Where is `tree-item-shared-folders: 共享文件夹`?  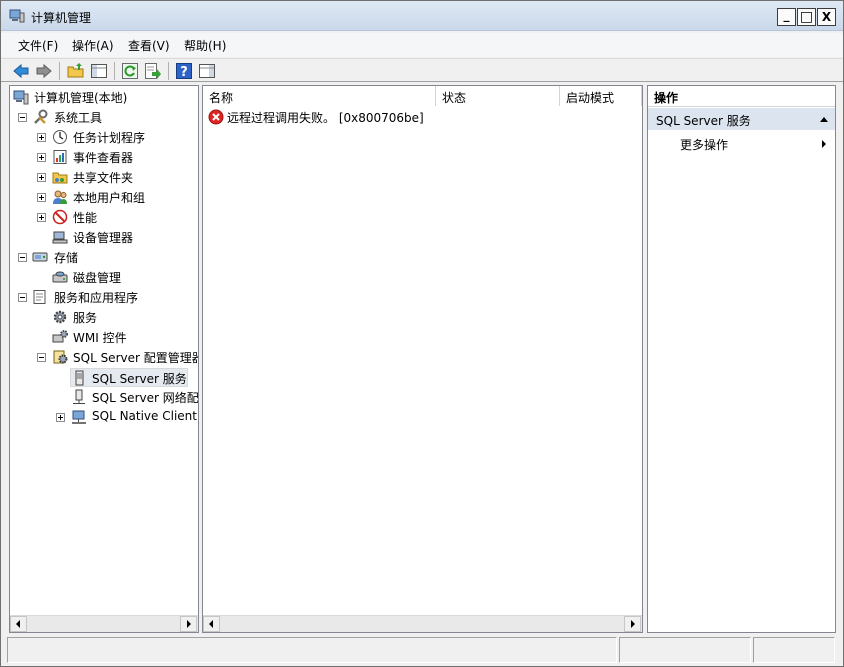
tree-item-shared-folders: 共享文件夹 is located at coordinates (104, 177).